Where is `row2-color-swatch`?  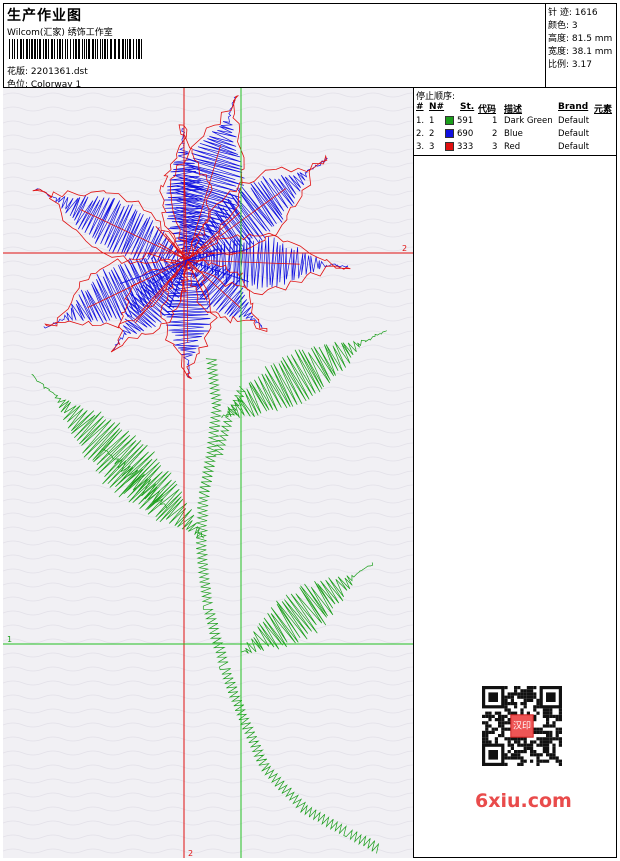
row2-color-swatch is located at coordinates (449, 133).